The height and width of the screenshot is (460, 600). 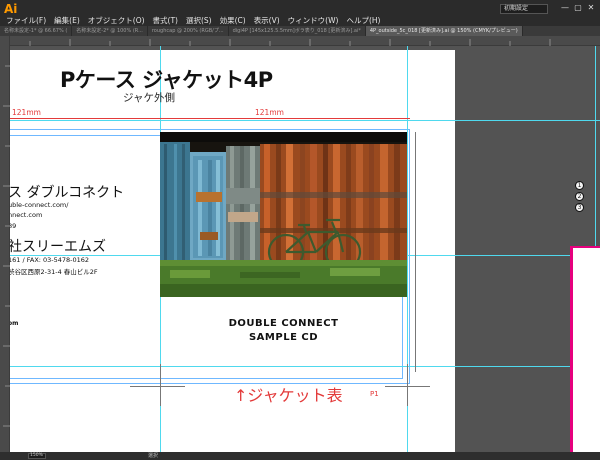 What do you see at coordinates (116, 20) in the screenshot?
I see `menu-object: オブジェクト(O)` at bounding box center [116, 20].